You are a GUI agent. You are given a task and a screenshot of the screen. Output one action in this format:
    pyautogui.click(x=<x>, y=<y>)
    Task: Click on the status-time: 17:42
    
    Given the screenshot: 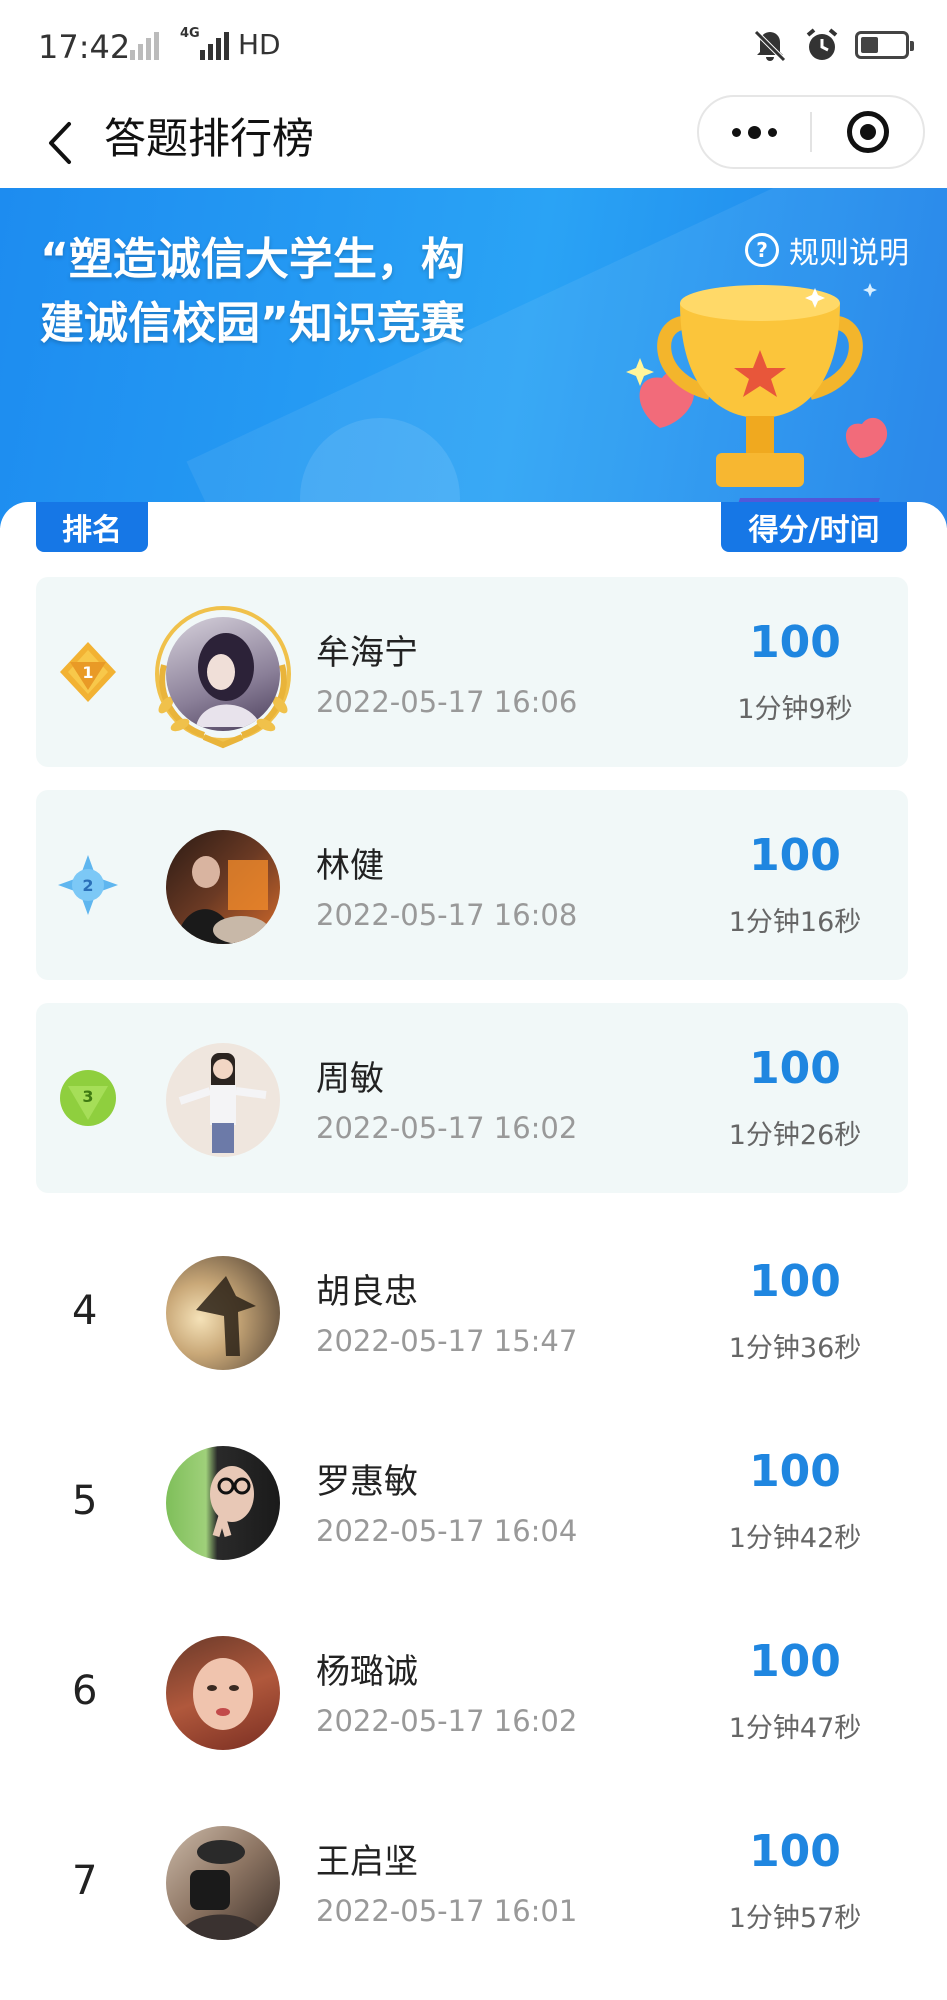 What is the action you would take?
    pyautogui.click(x=84, y=47)
    